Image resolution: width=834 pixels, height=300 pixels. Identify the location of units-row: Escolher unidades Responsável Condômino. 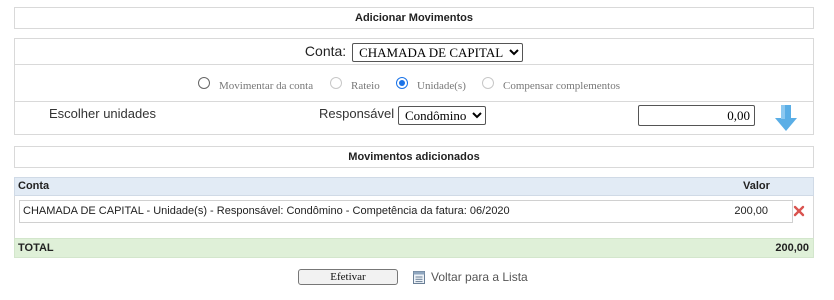
(414, 118).